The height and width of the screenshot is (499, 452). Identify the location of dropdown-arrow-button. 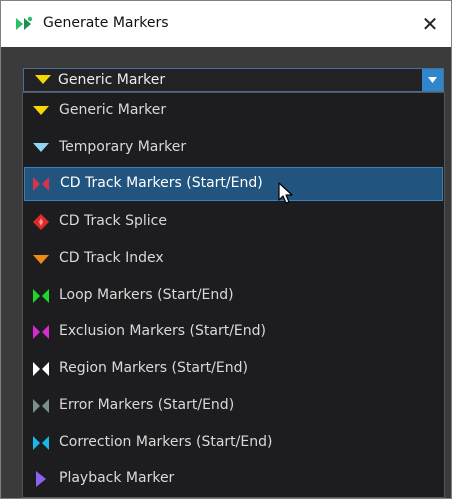
(432, 80).